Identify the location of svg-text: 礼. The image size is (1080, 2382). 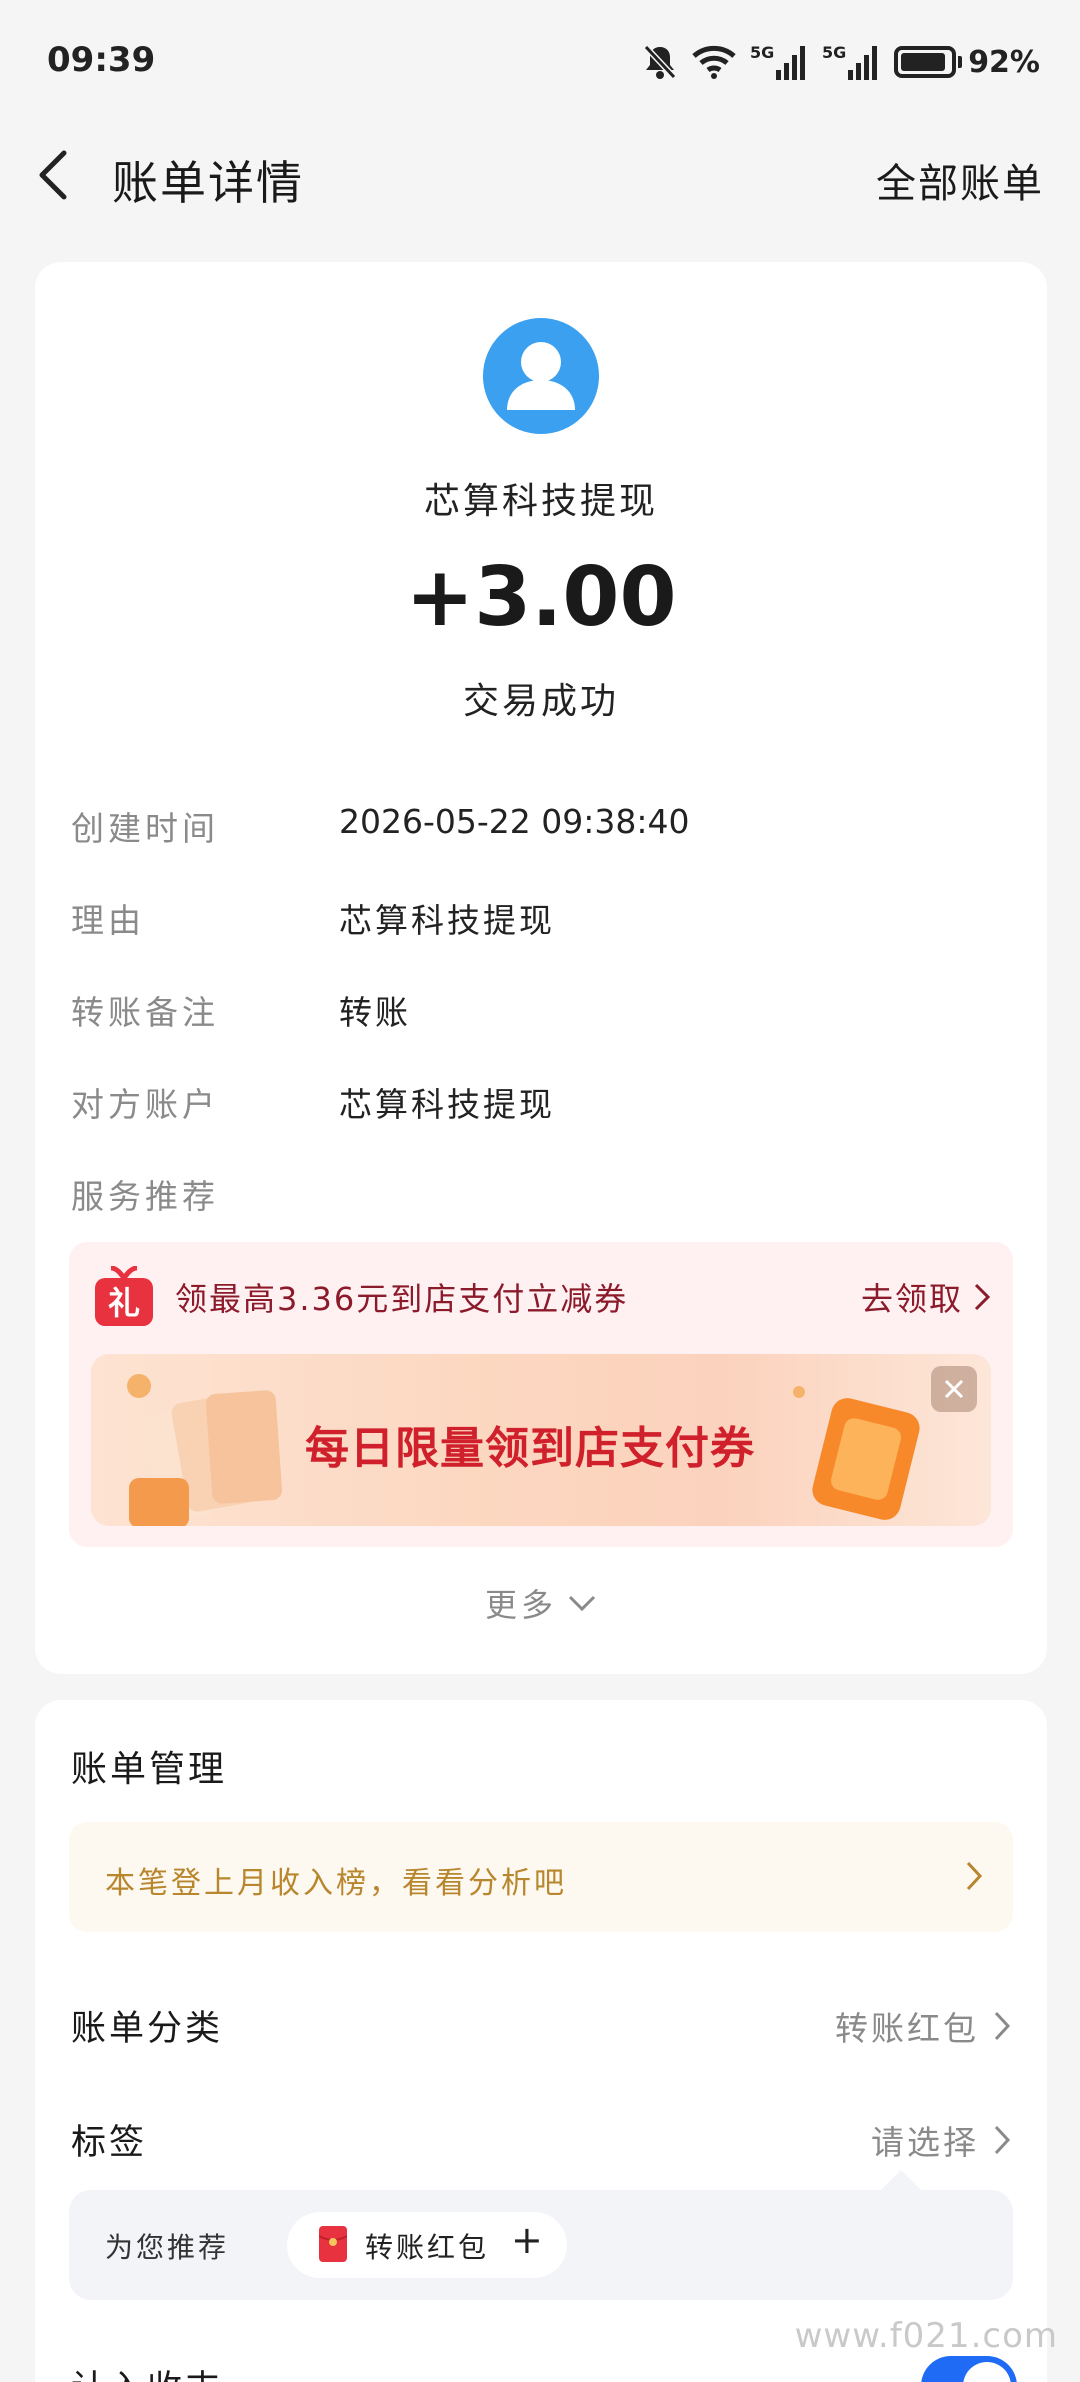
(124, 1303).